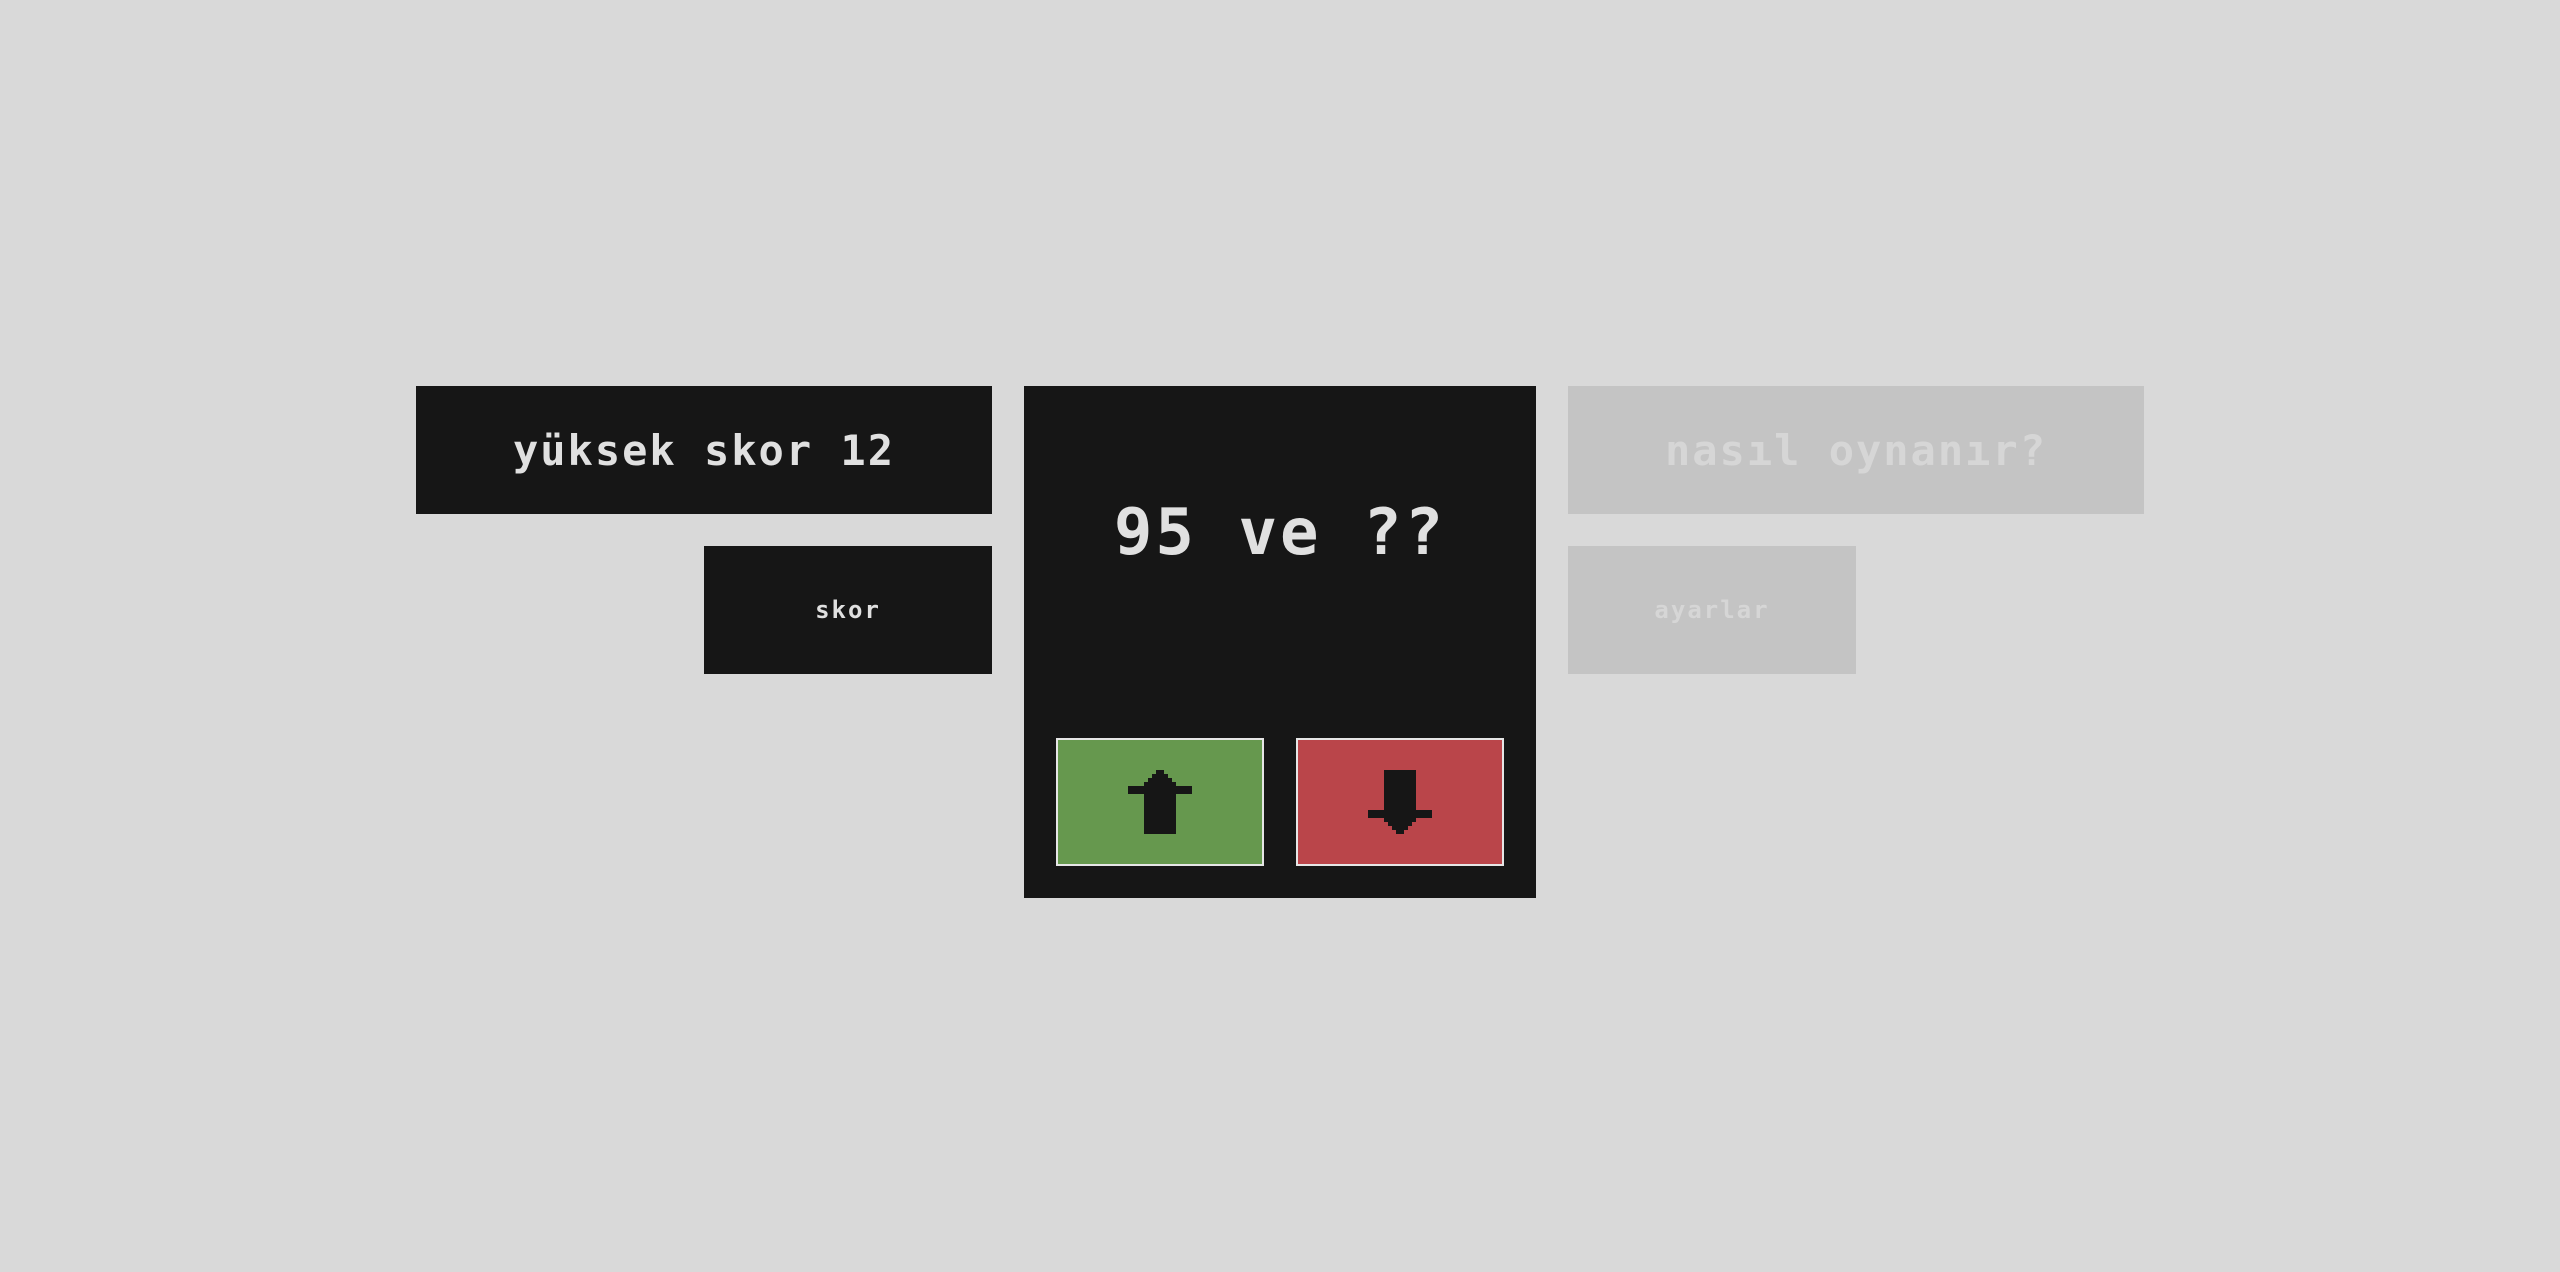  Describe the element at coordinates (1280, 533) in the screenshot. I see `question-text: 95 ve ??` at that location.